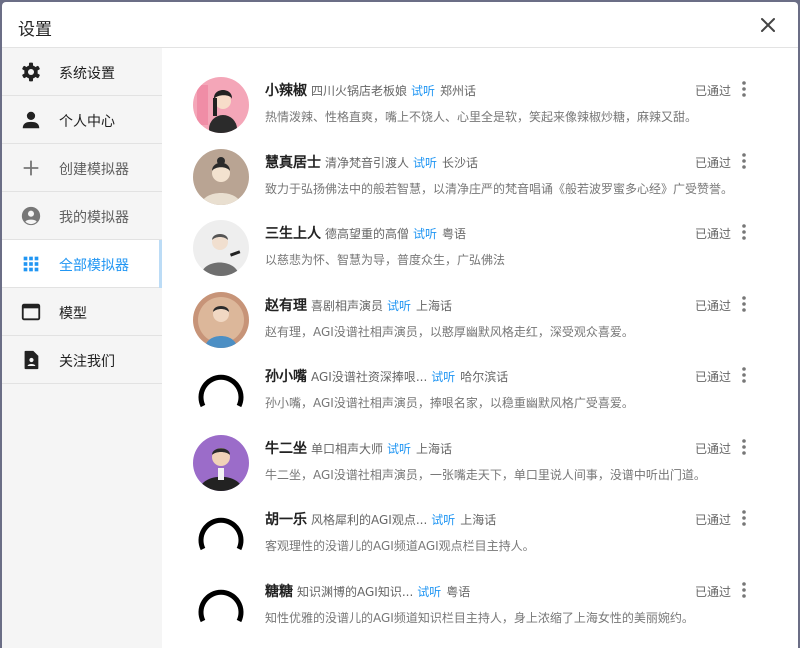  Describe the element at coordinates (87, 122) in the screenshot. I see `sidebar-item-label: 个人中心` at that location.